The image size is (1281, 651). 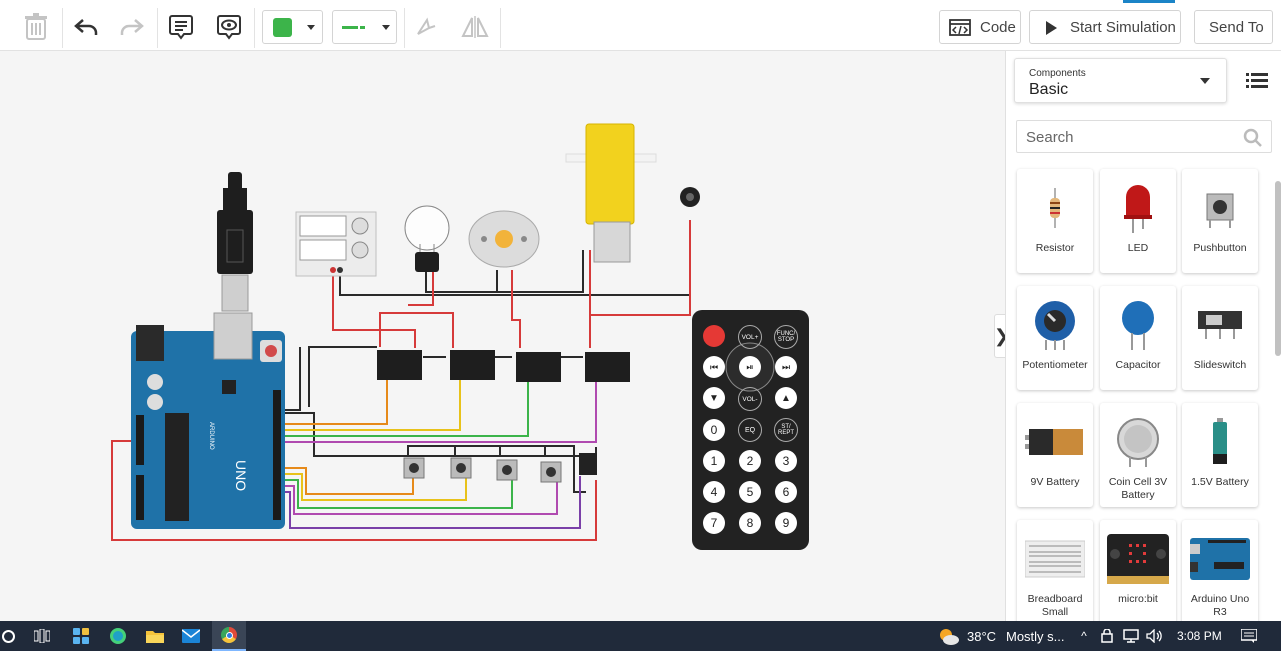 What do you see at coordinates (1138, 209) in the screenshot?
I see `led-icon` at bounding box center [1138, 209].